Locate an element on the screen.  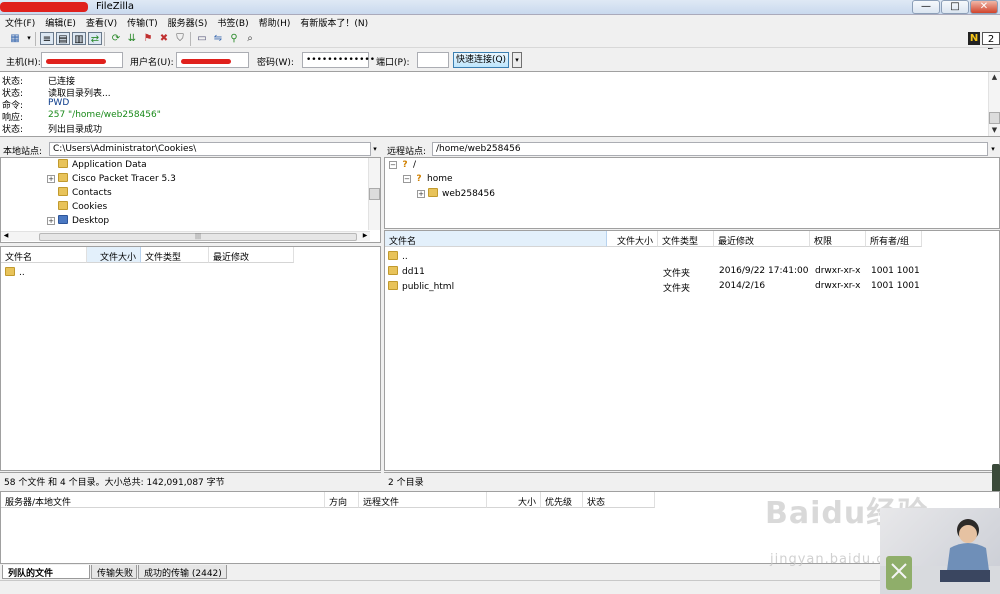
local-tree-hscrollbar: ◀ ||| ▶ is located at coordinates (185, 236).